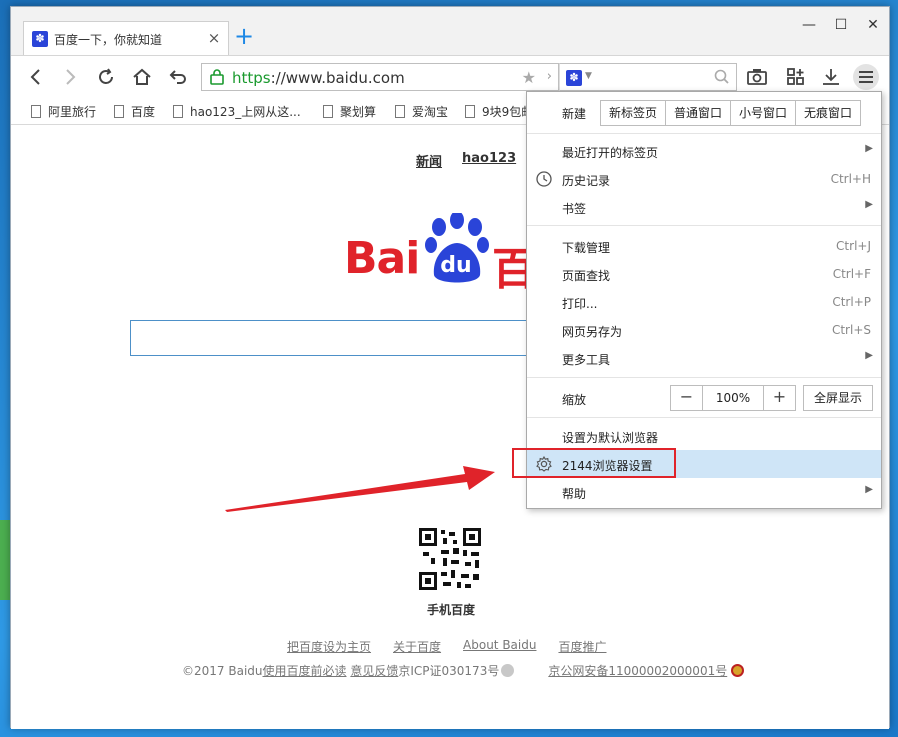 Image resolution: width=898 pixels, height=737 pixels. What do you see at coordinates (721, 76) in the screenshot?
I see `search-icon` at bounding box center [721, 76].